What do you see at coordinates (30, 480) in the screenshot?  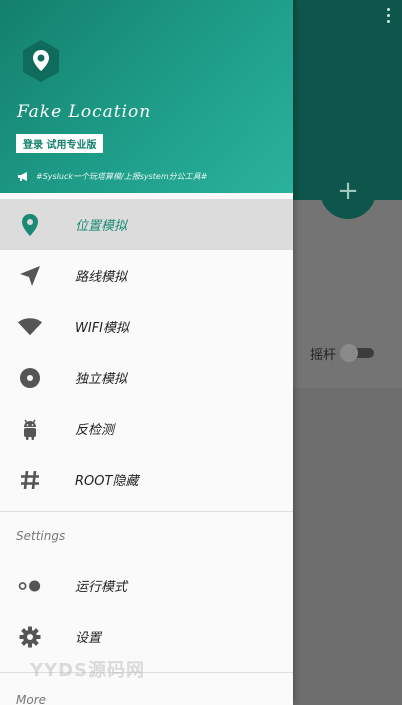 I see `hash-icon` at bounding box center [30, 480].